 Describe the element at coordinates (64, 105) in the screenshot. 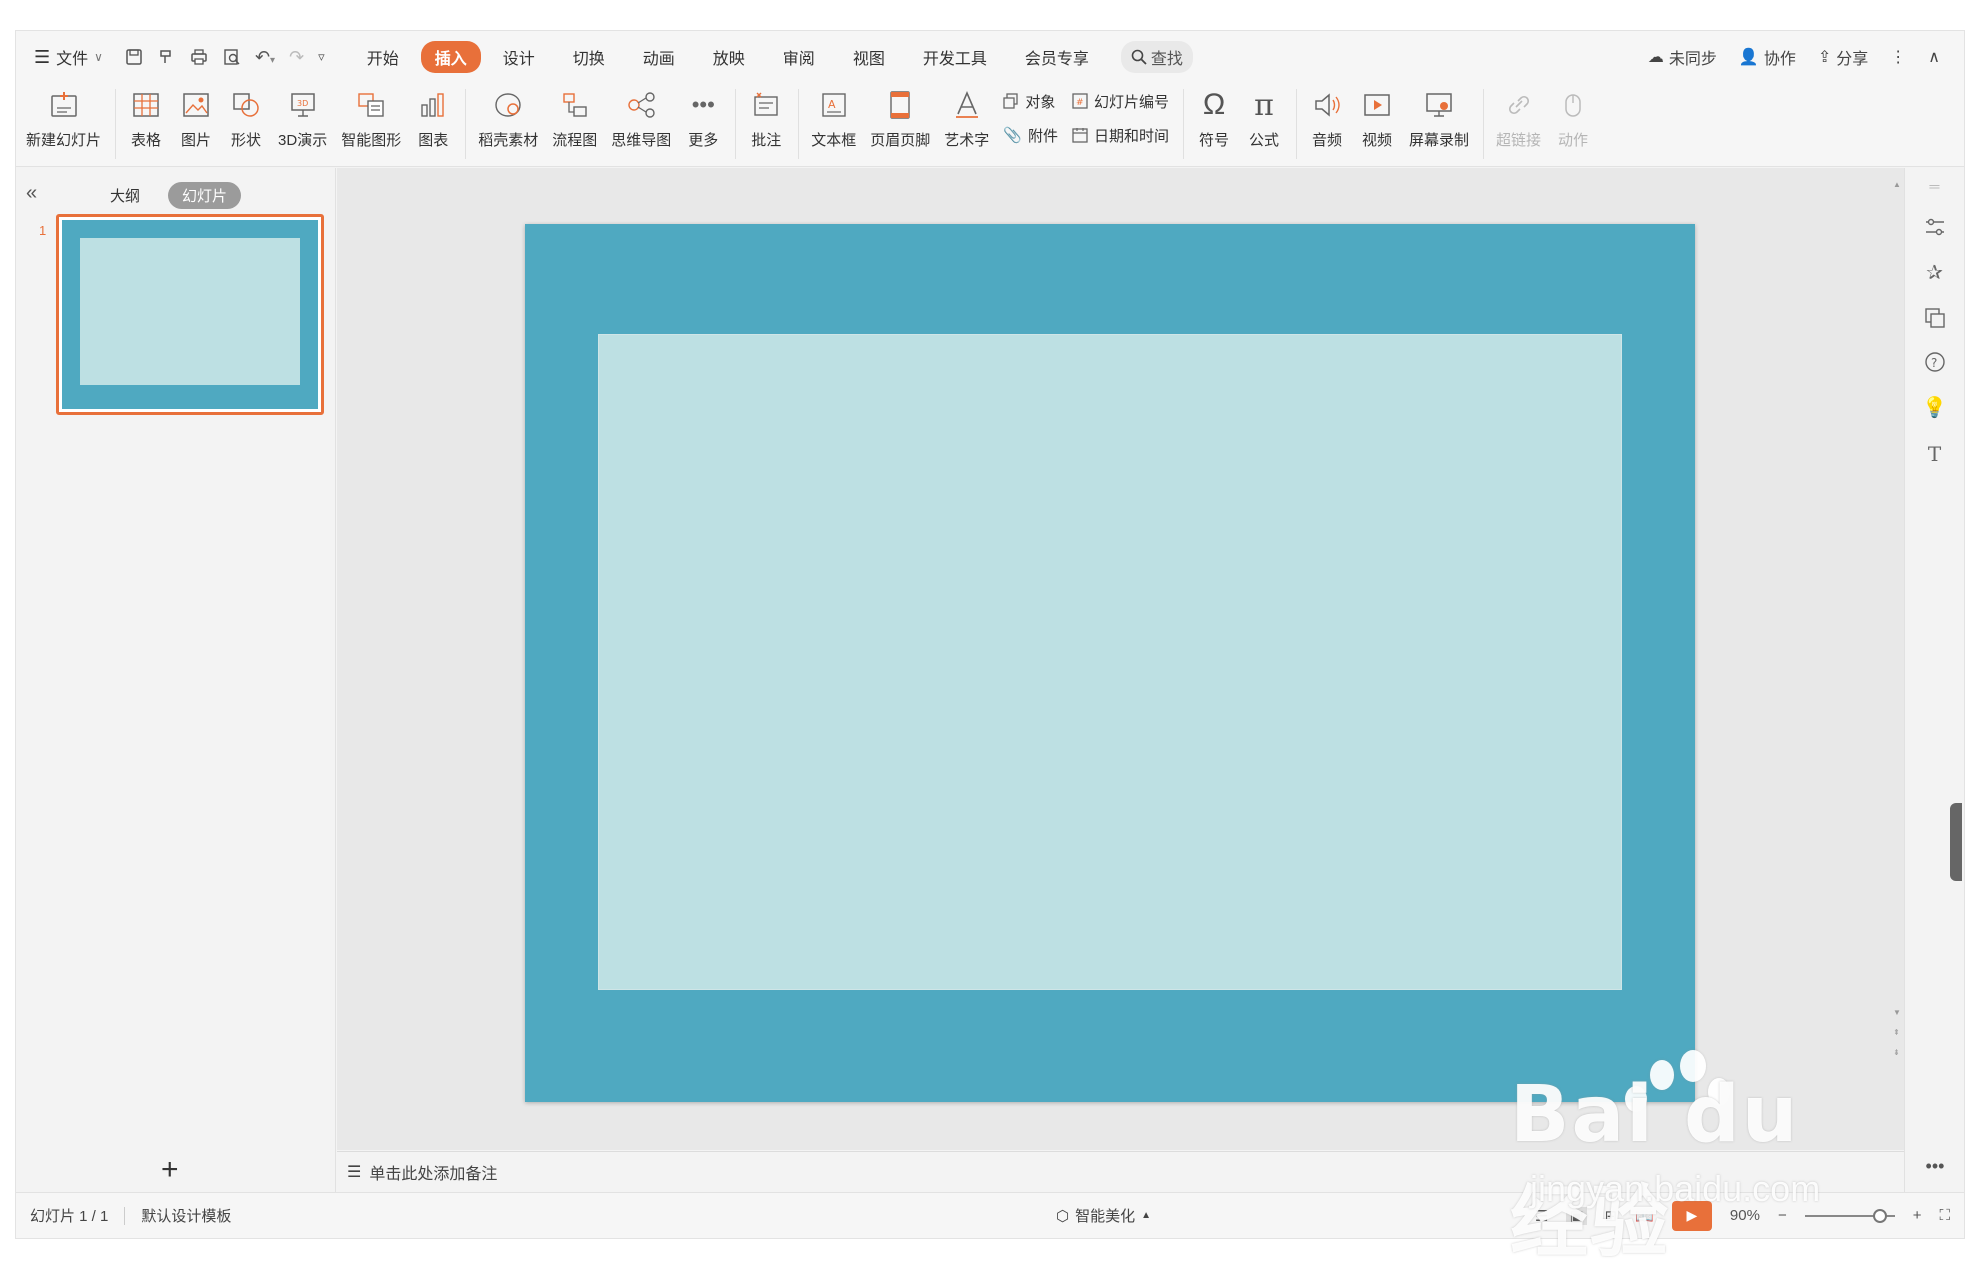

I see `new-slide-icon` at that location.